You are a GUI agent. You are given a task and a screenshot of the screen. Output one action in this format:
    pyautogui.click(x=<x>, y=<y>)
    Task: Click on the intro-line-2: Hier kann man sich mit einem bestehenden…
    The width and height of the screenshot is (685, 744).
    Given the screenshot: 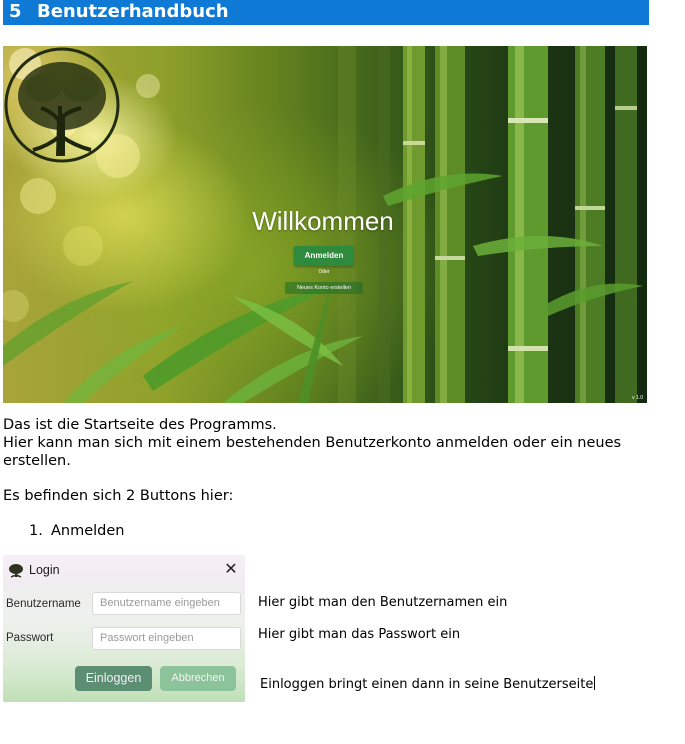 What is the action you would take?
    pyautogui.click(x=312, y=443)
    